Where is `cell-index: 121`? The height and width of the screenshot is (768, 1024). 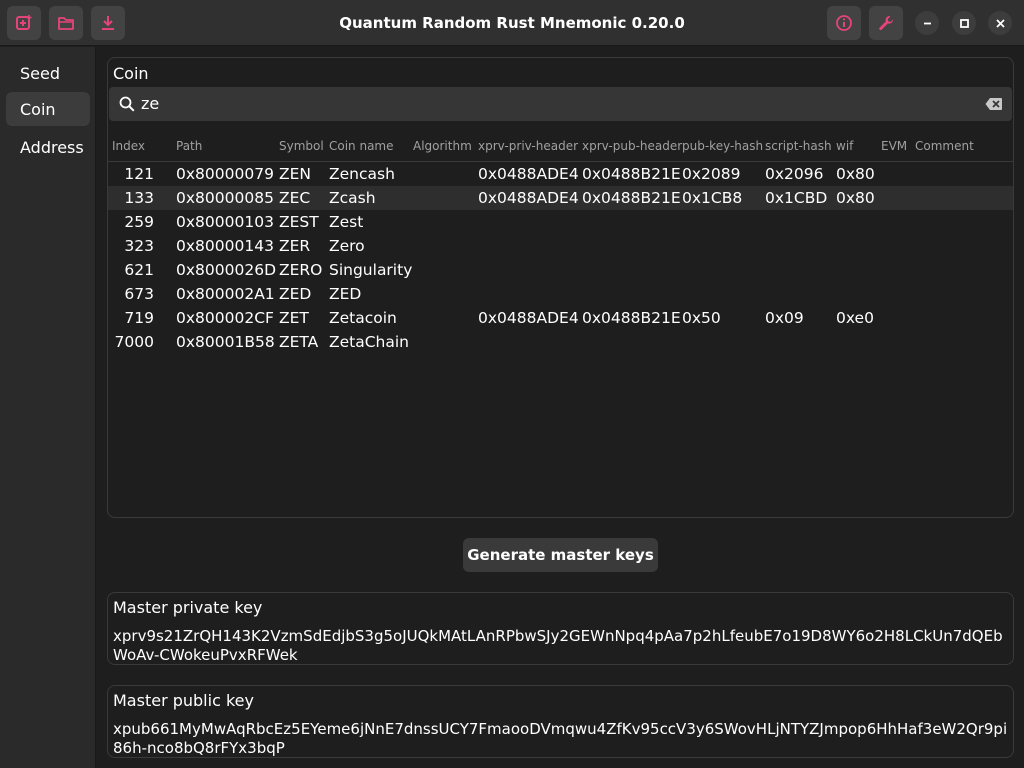
cell-index: 121 is located at coordinates (139, 174).